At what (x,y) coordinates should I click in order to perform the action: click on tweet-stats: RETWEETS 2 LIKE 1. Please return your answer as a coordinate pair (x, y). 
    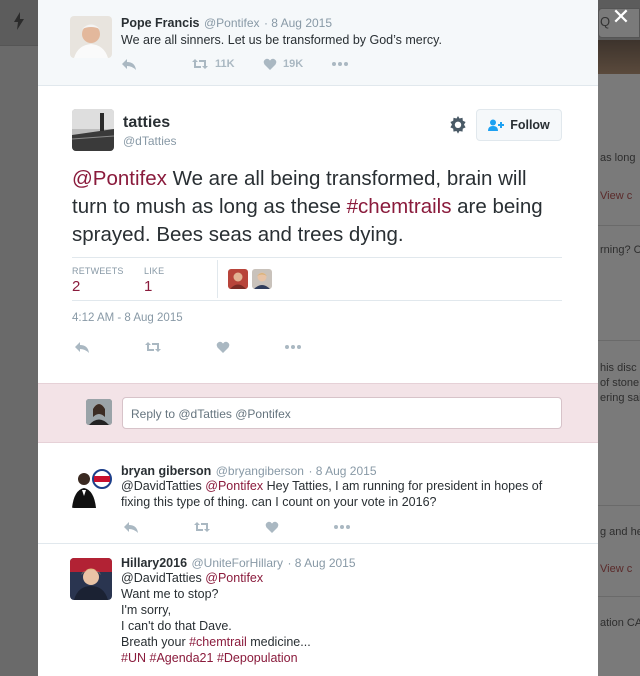
    Looking at the image, I should click on (317, 279).